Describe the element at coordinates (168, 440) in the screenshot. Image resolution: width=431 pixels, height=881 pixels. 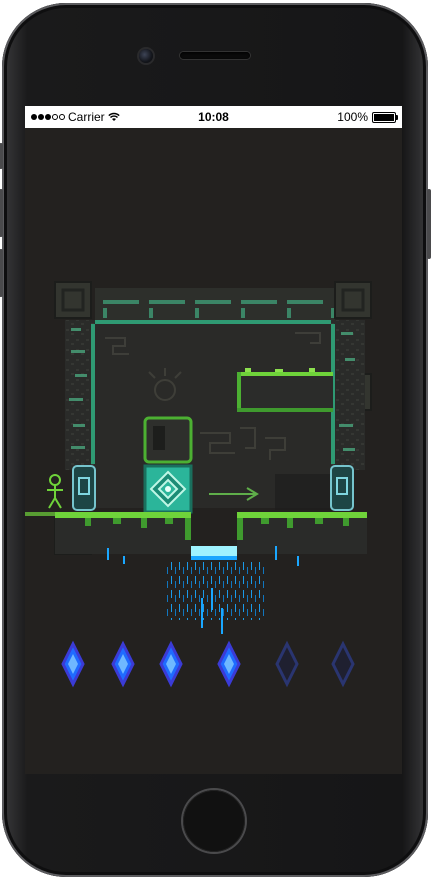
I see `stone-block` at that location.